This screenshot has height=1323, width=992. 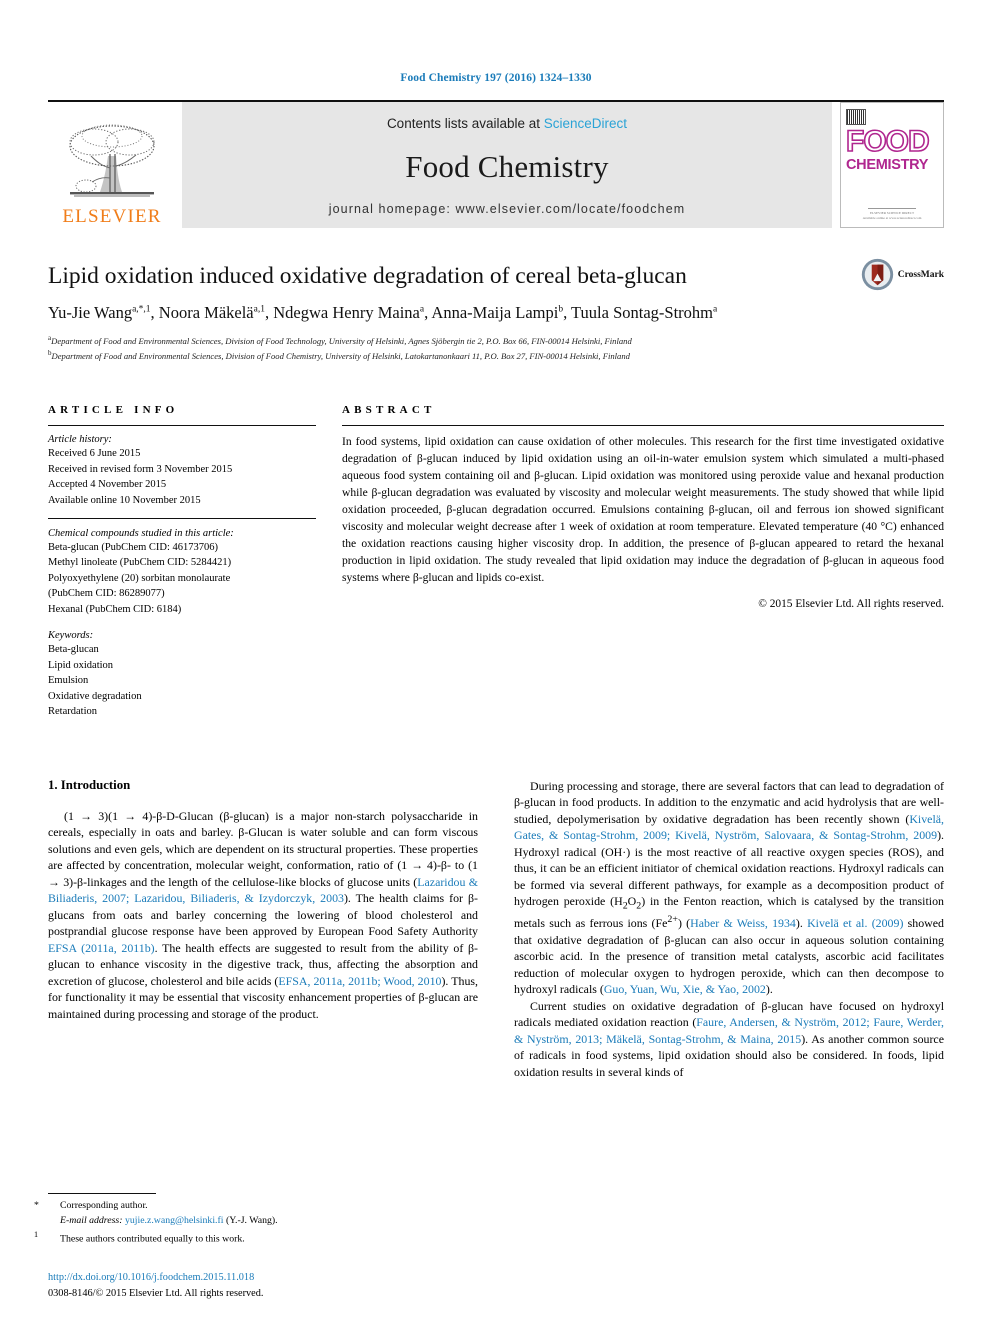 I want to click on email-link: yujie.z.wang@helsinki.fi, so click(x=174, y=1220).